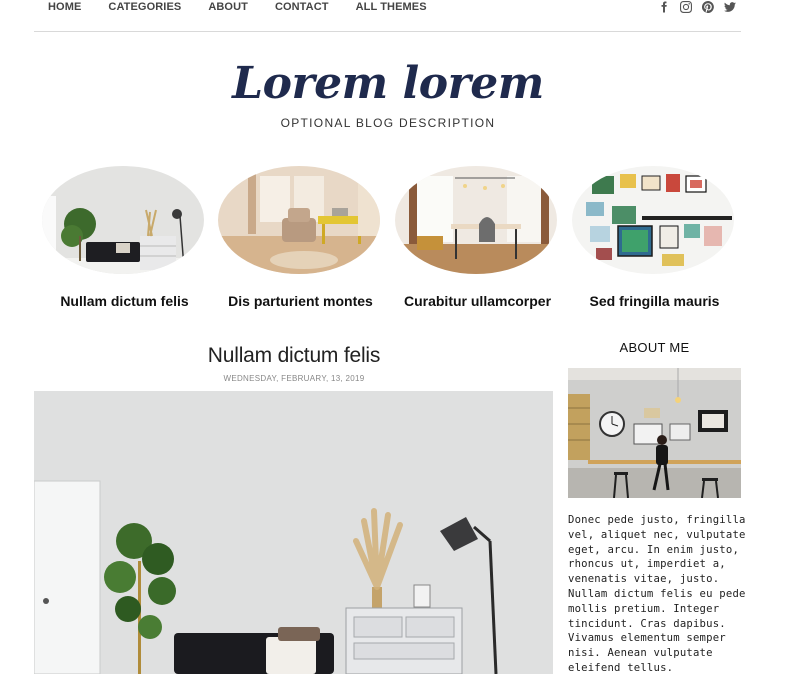 This screenshot has height=676, width=800. What do you see at coordinates (228, 7) in the screenshot?
I see `nav-about-link: ABOUT` at bounding box center [228, 7].